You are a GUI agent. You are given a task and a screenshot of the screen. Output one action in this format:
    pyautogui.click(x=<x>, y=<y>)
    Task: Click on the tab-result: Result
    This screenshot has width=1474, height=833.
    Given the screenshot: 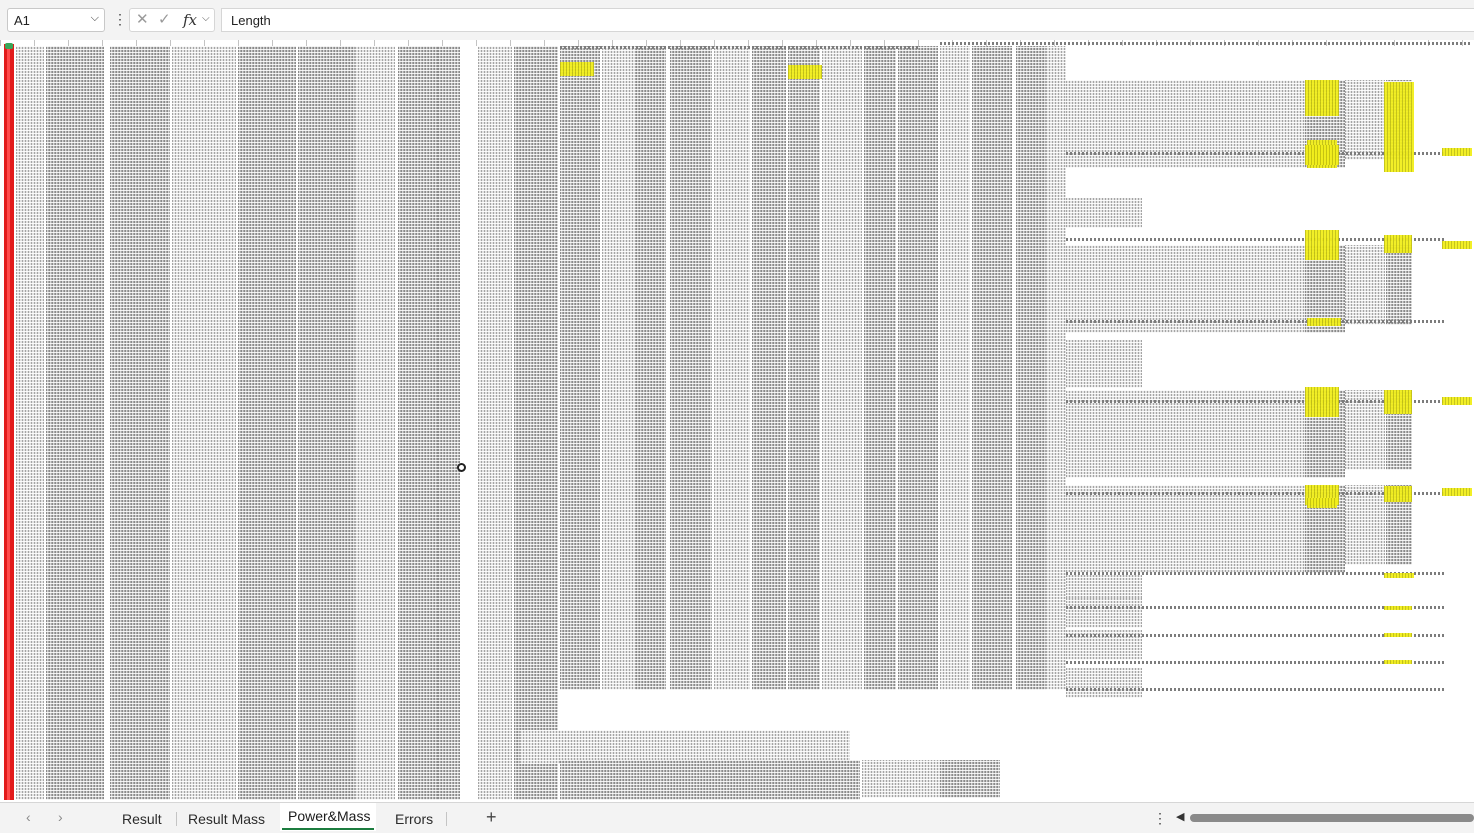 What is the action you would take?
    pyautogui.click(x=142, y=819)
    